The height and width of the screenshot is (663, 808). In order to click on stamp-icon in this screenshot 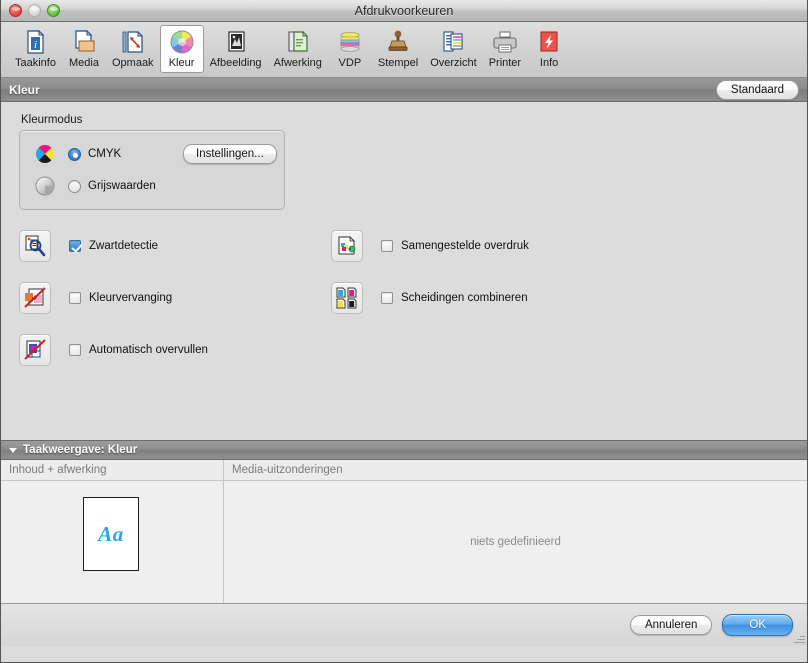, I will do `click(398, 42)`.